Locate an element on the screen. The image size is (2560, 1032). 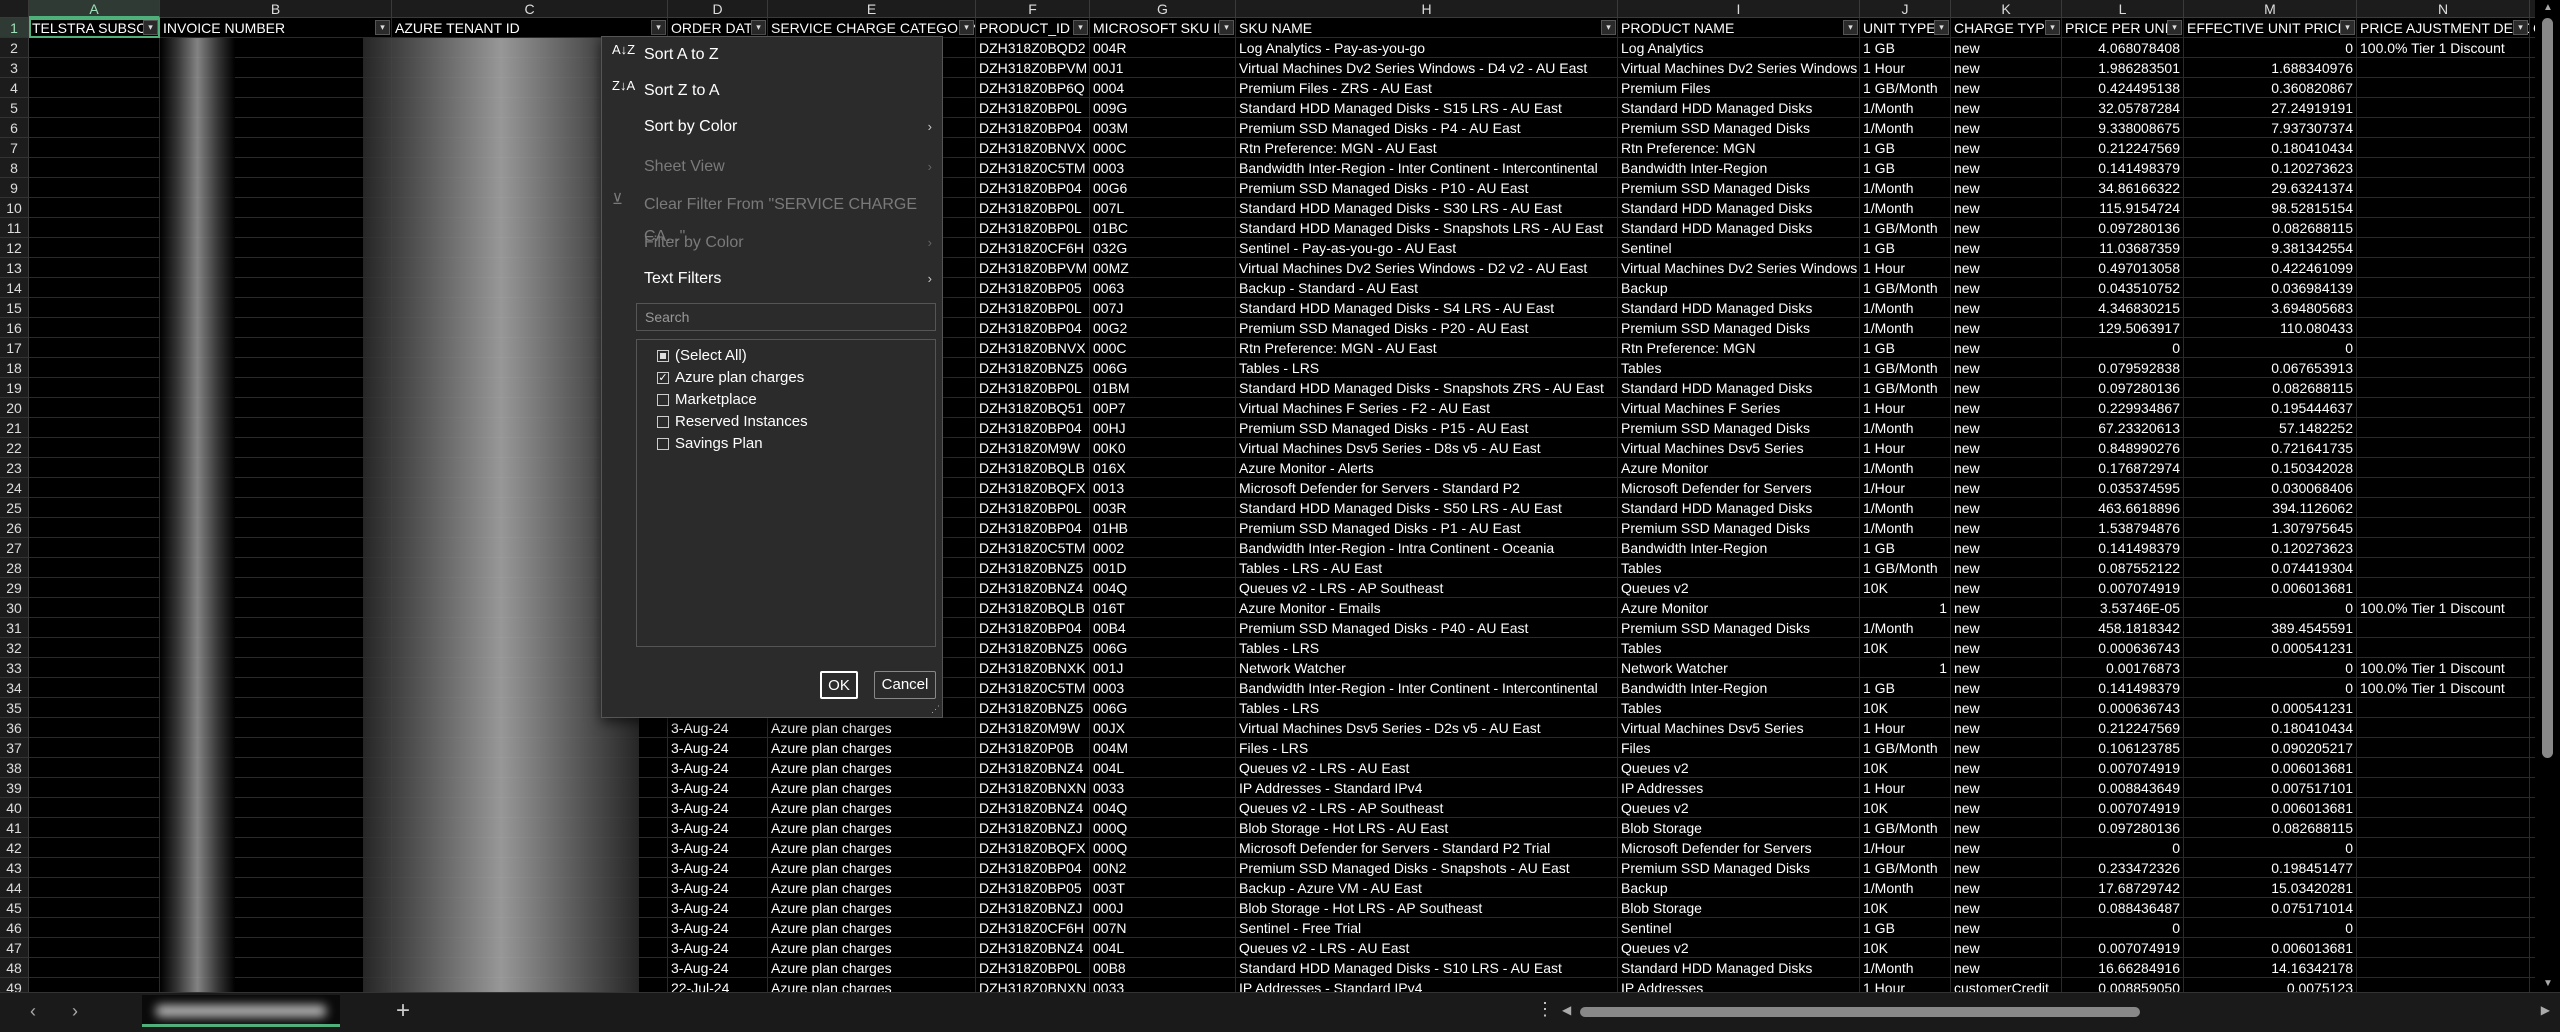
filter-option-reserved-instances: Reserved Instances is located at coordinates (732, 422).